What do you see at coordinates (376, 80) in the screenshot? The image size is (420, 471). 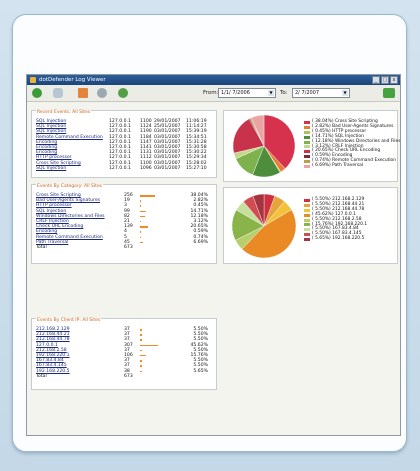 I see `minimize-button: _` at bounding box center [376, 80].